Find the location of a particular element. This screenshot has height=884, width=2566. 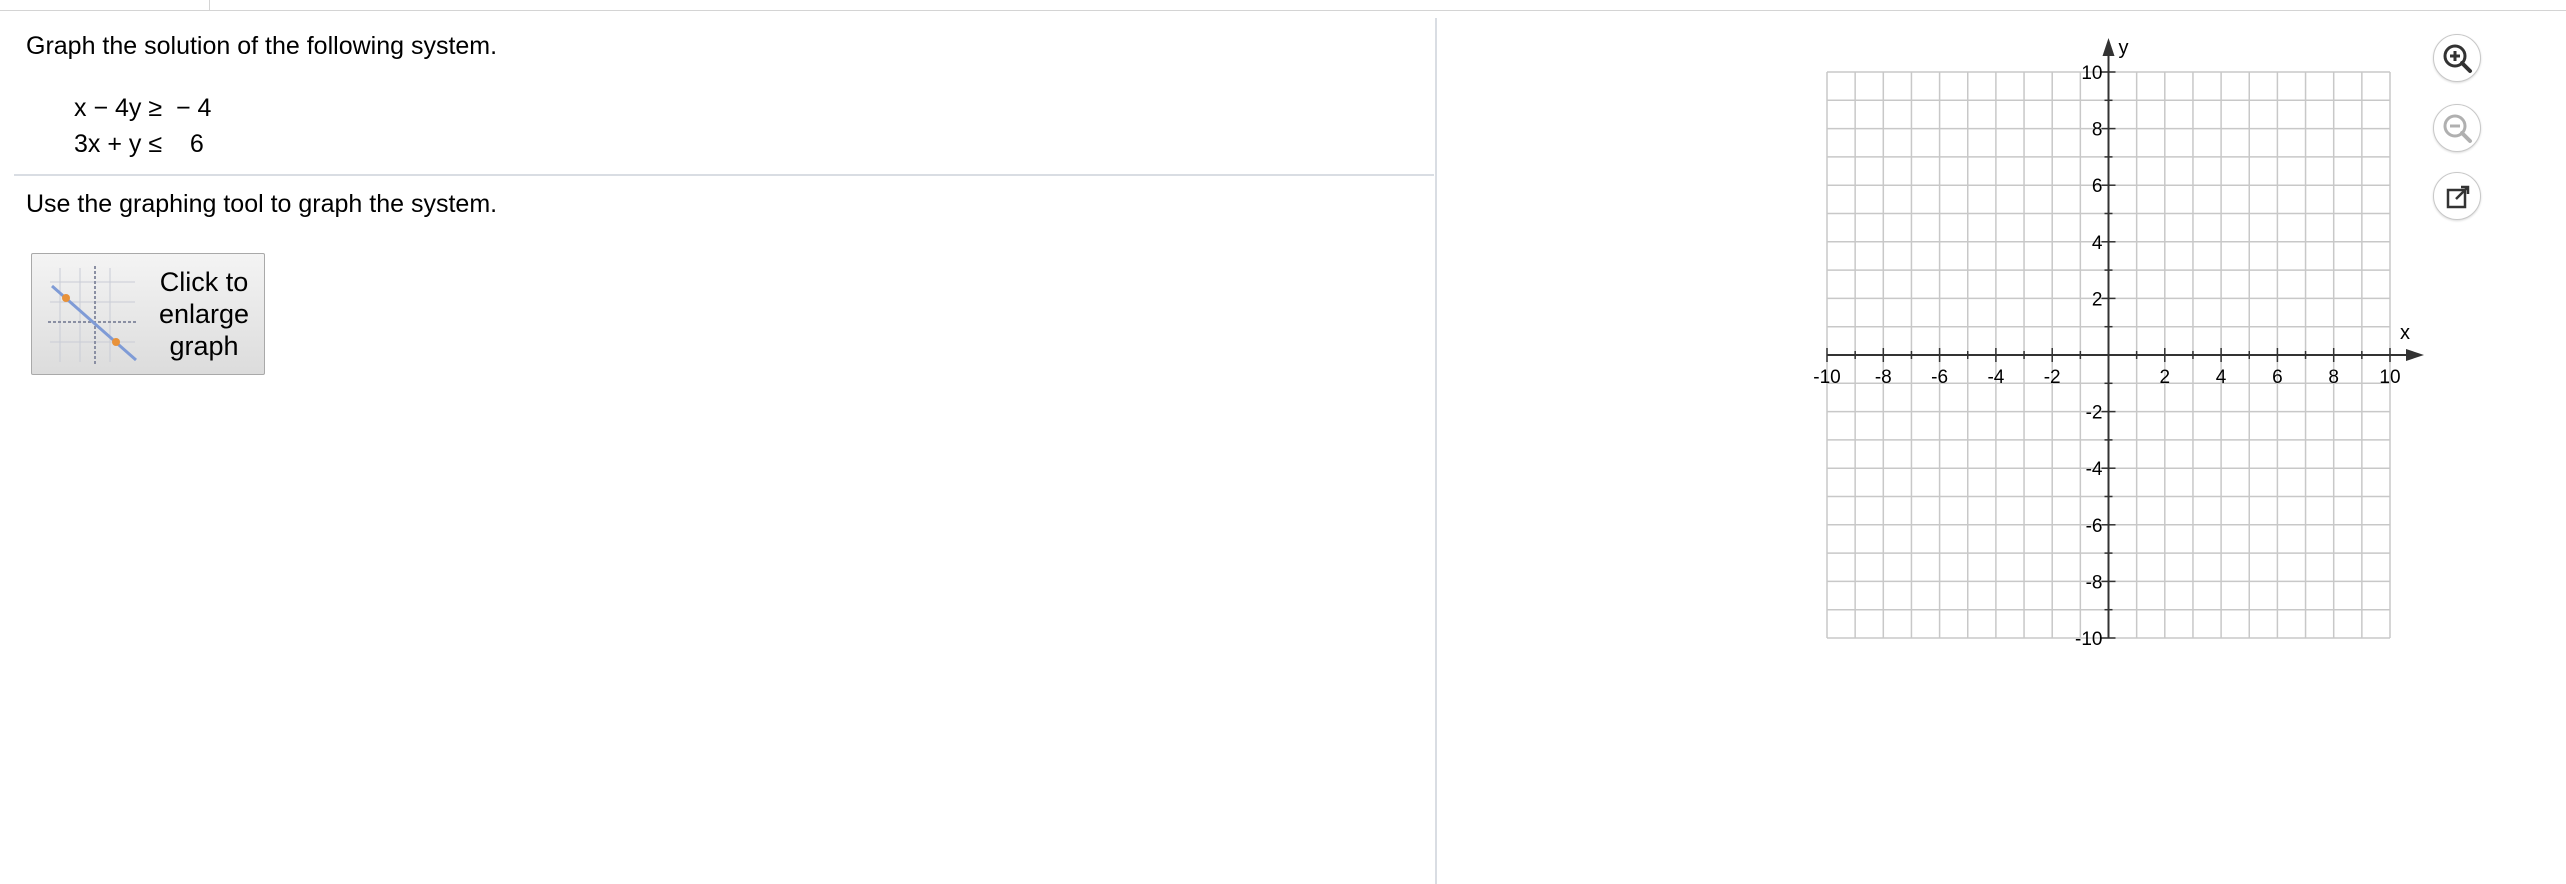

enlarge-graph-label: Click to enlarge graph is located at coordinates (204, 314).